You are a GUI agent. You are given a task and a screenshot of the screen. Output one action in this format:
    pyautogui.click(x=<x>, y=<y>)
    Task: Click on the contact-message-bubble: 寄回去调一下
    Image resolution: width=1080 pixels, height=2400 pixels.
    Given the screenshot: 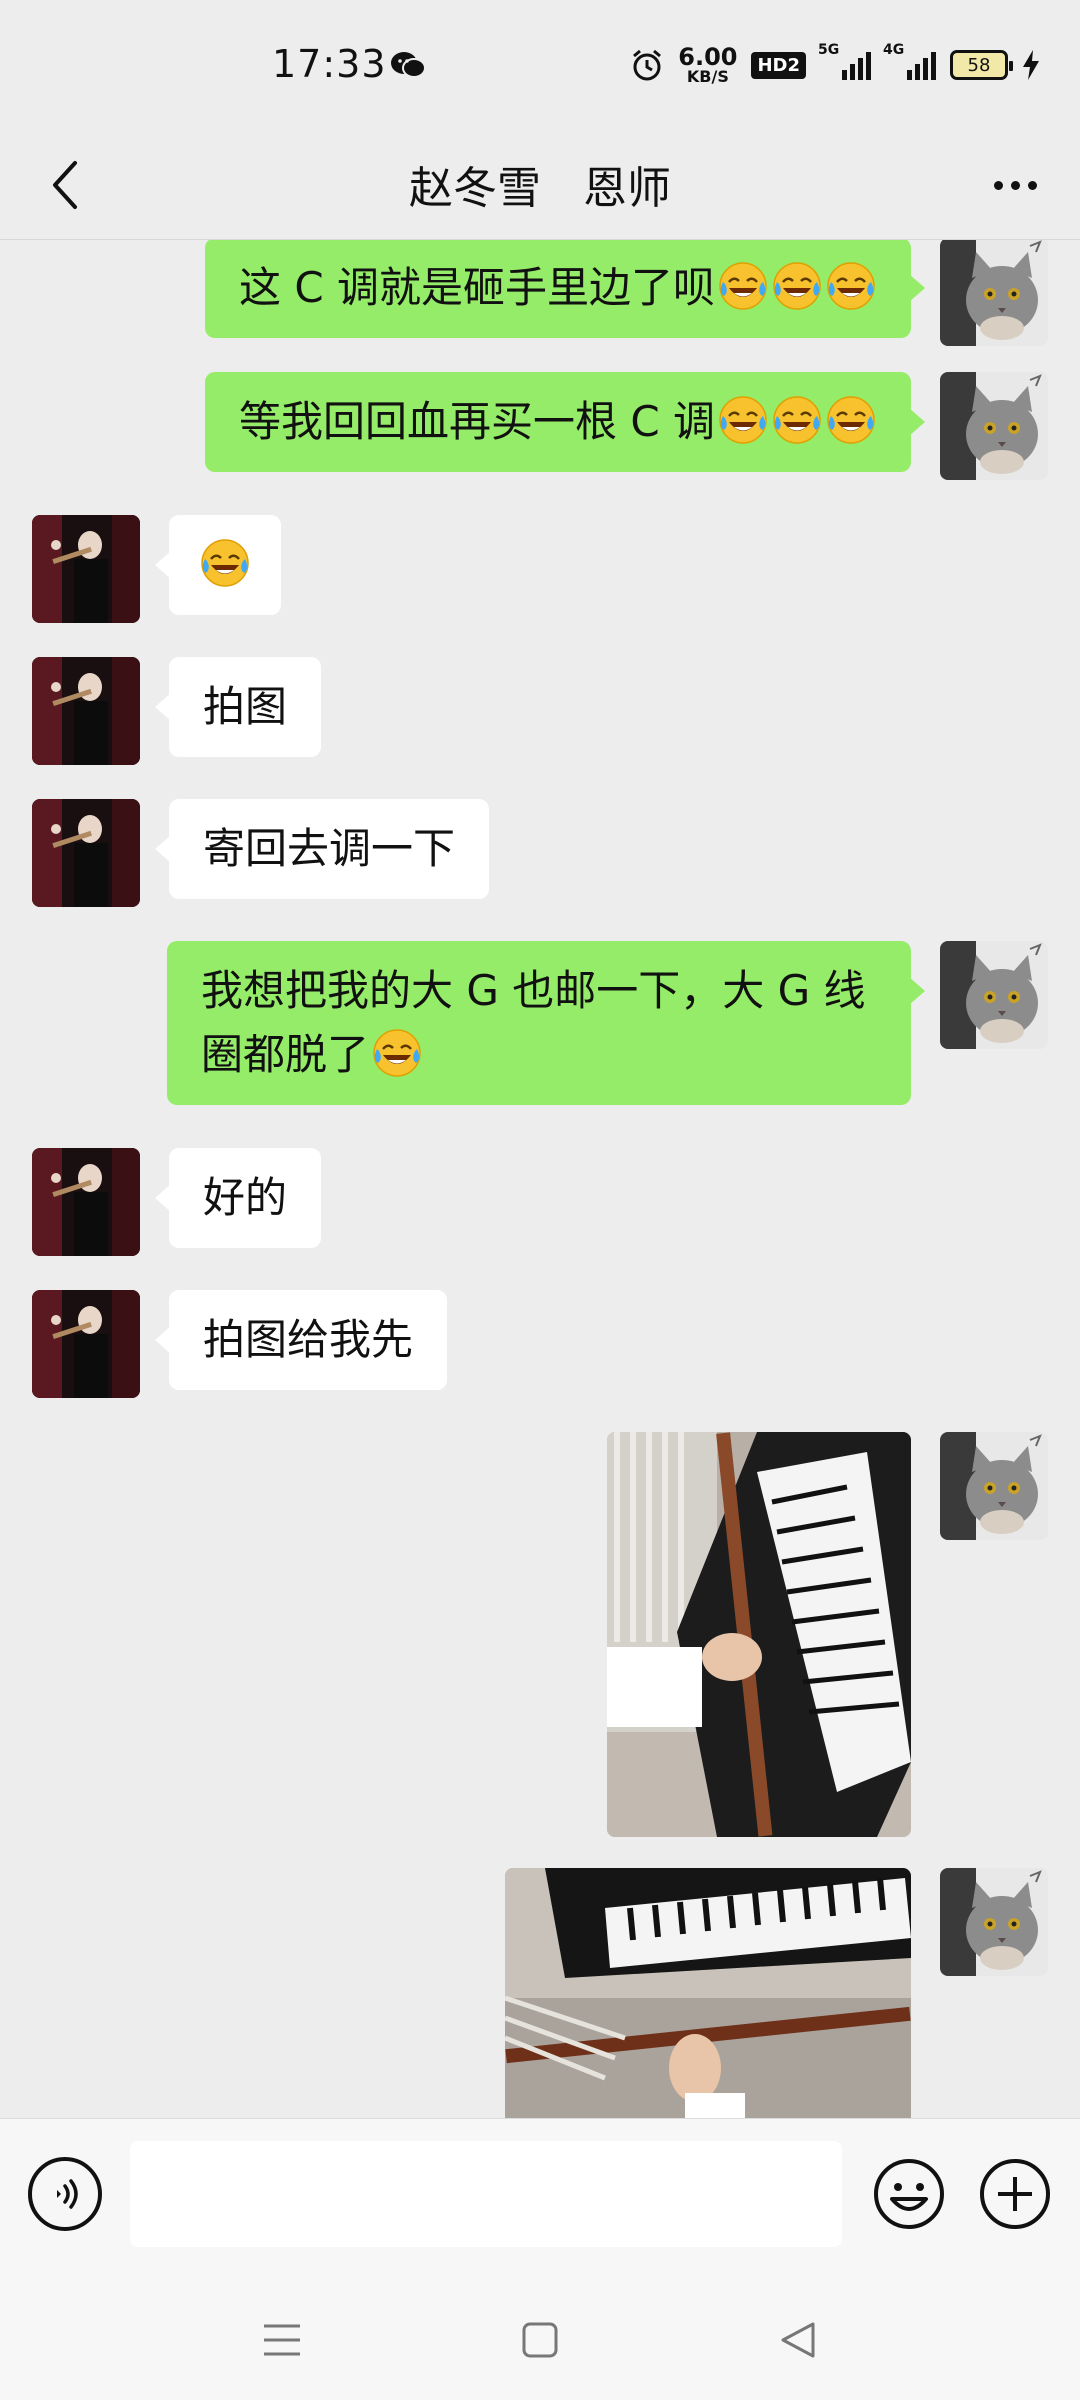 What is the action you would take?
    pyautogui.click(x=322, y=849)
    